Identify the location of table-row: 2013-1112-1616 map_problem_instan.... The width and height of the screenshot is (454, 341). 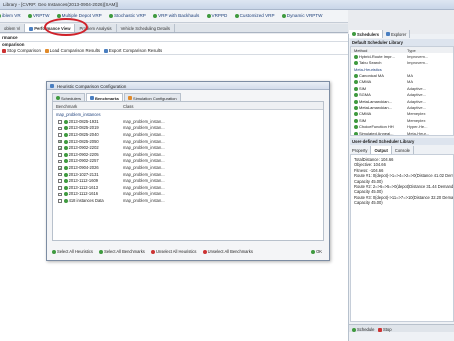
(188, 194).